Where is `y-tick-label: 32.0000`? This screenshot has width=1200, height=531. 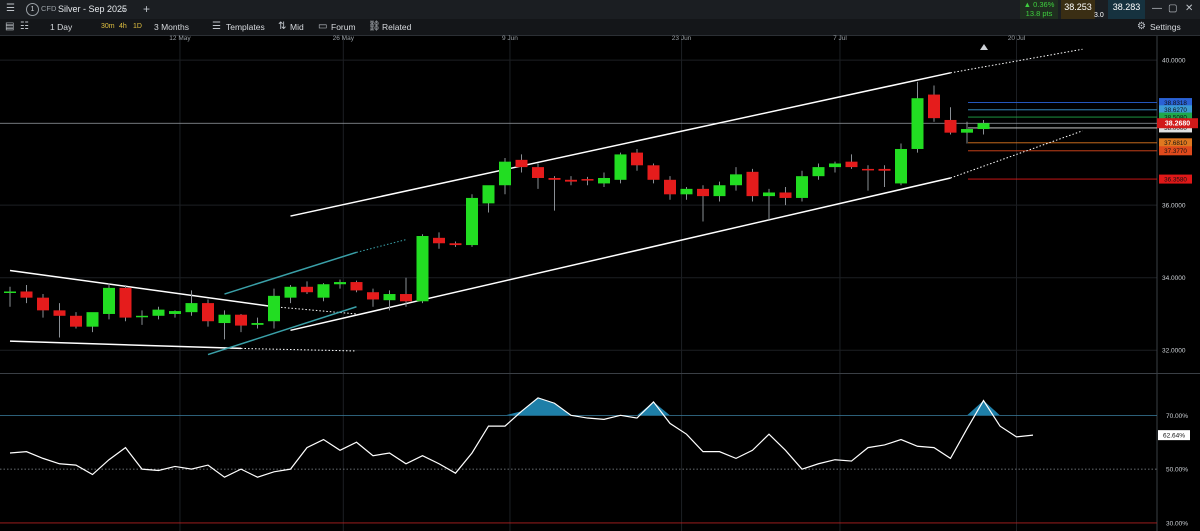 y-tick-label: 32.0000 is located at coordinates (1174, 351).